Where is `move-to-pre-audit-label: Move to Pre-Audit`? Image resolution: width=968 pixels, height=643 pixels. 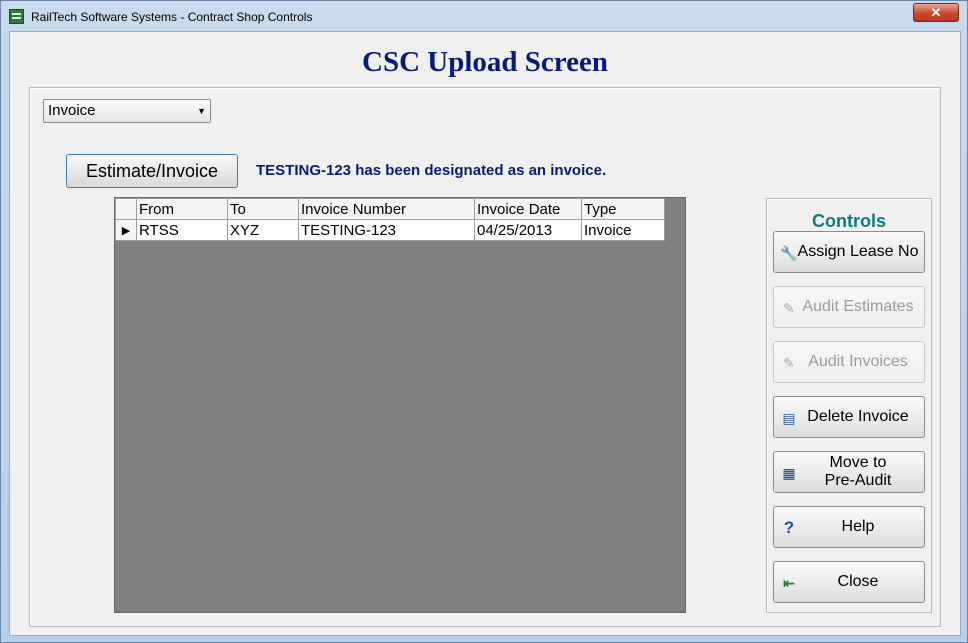 move-to-pre-audit-label: Move to Pre-Audit is located at coordinates (858, 472).